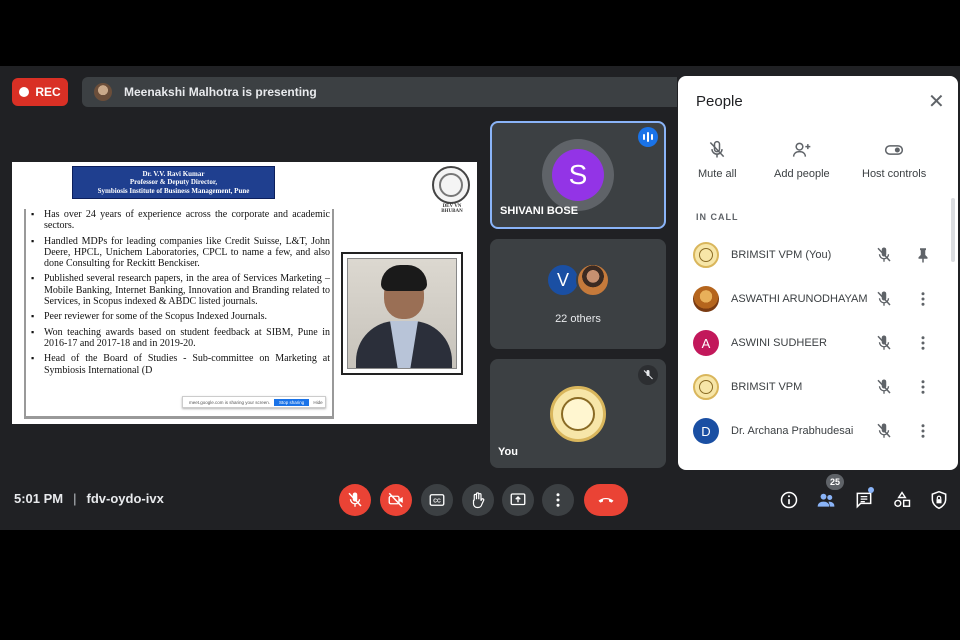 Image resolution: width=960 pixels, height=640 pixels. Describe the element at coordinates (719, 101) in the screenshot. I see `panel-title: People` at that location.